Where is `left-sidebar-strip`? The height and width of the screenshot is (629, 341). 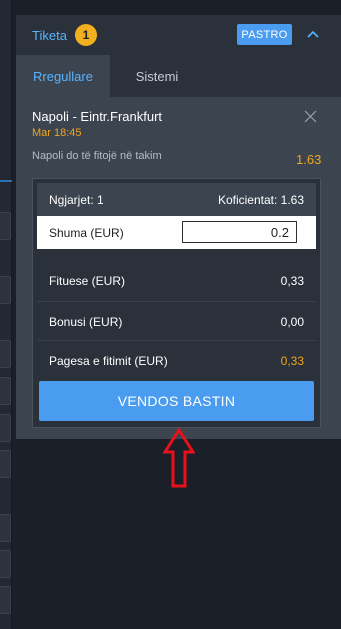 left-sidebar-strip is located at coordinates (6, 314).